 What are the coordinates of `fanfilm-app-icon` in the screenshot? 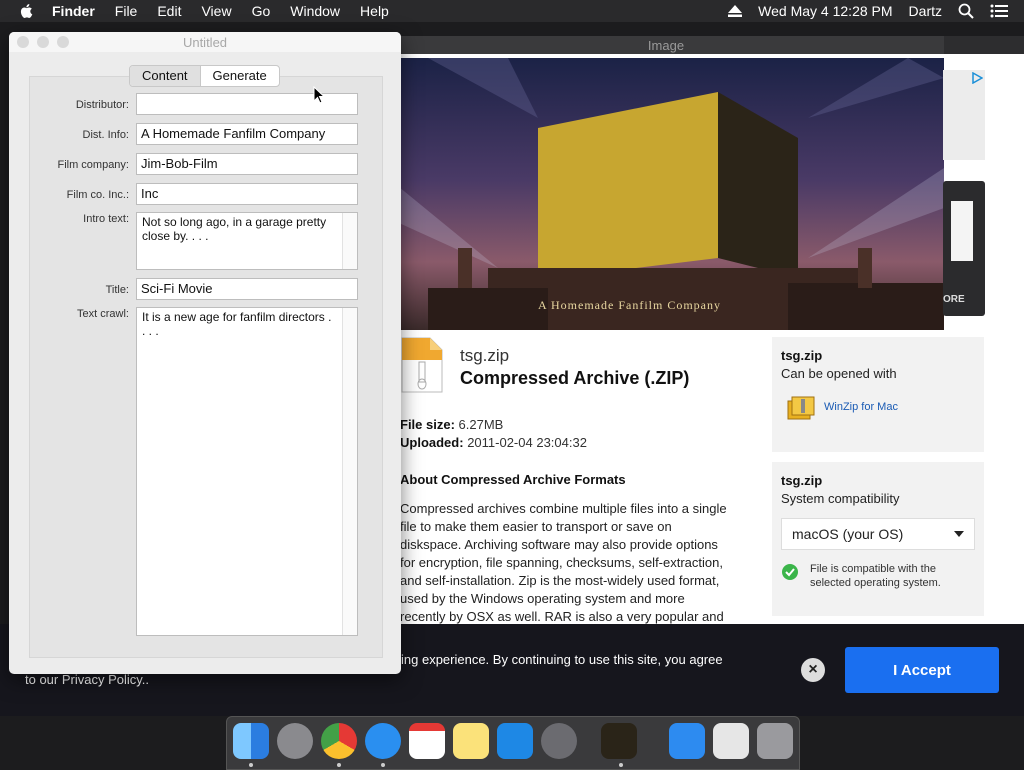 It's located at (619, 741).